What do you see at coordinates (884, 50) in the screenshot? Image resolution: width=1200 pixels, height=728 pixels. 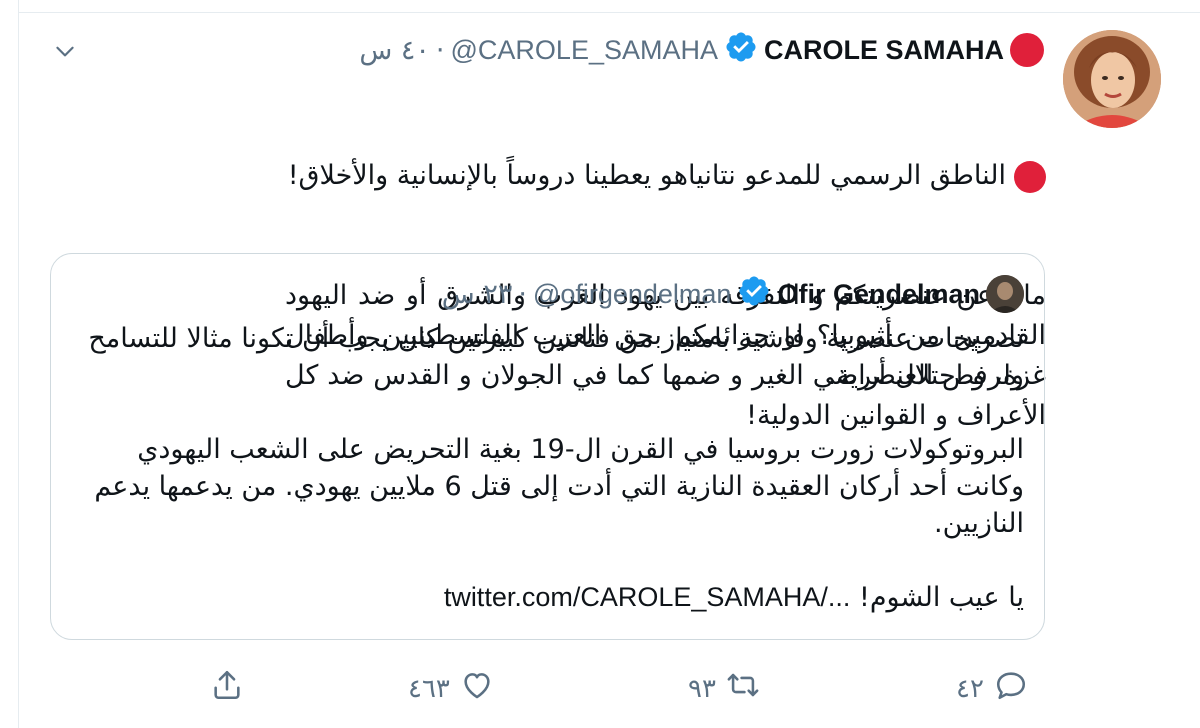 I see `author-display-name: CAROLE SAMAHA` at bounding box center [884, 50].